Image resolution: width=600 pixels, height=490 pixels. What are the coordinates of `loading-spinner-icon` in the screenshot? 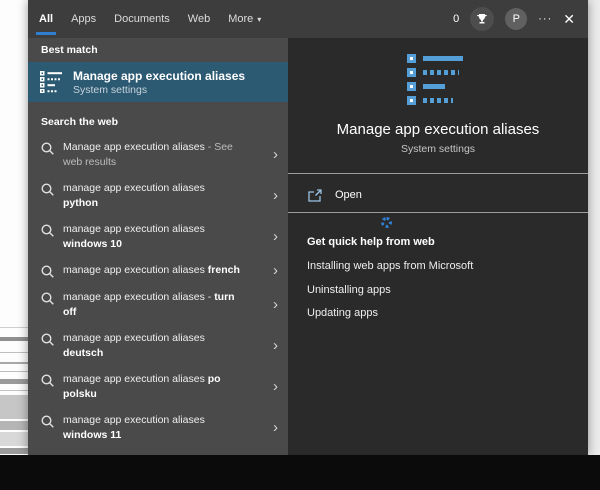 It's located at (386, 222).